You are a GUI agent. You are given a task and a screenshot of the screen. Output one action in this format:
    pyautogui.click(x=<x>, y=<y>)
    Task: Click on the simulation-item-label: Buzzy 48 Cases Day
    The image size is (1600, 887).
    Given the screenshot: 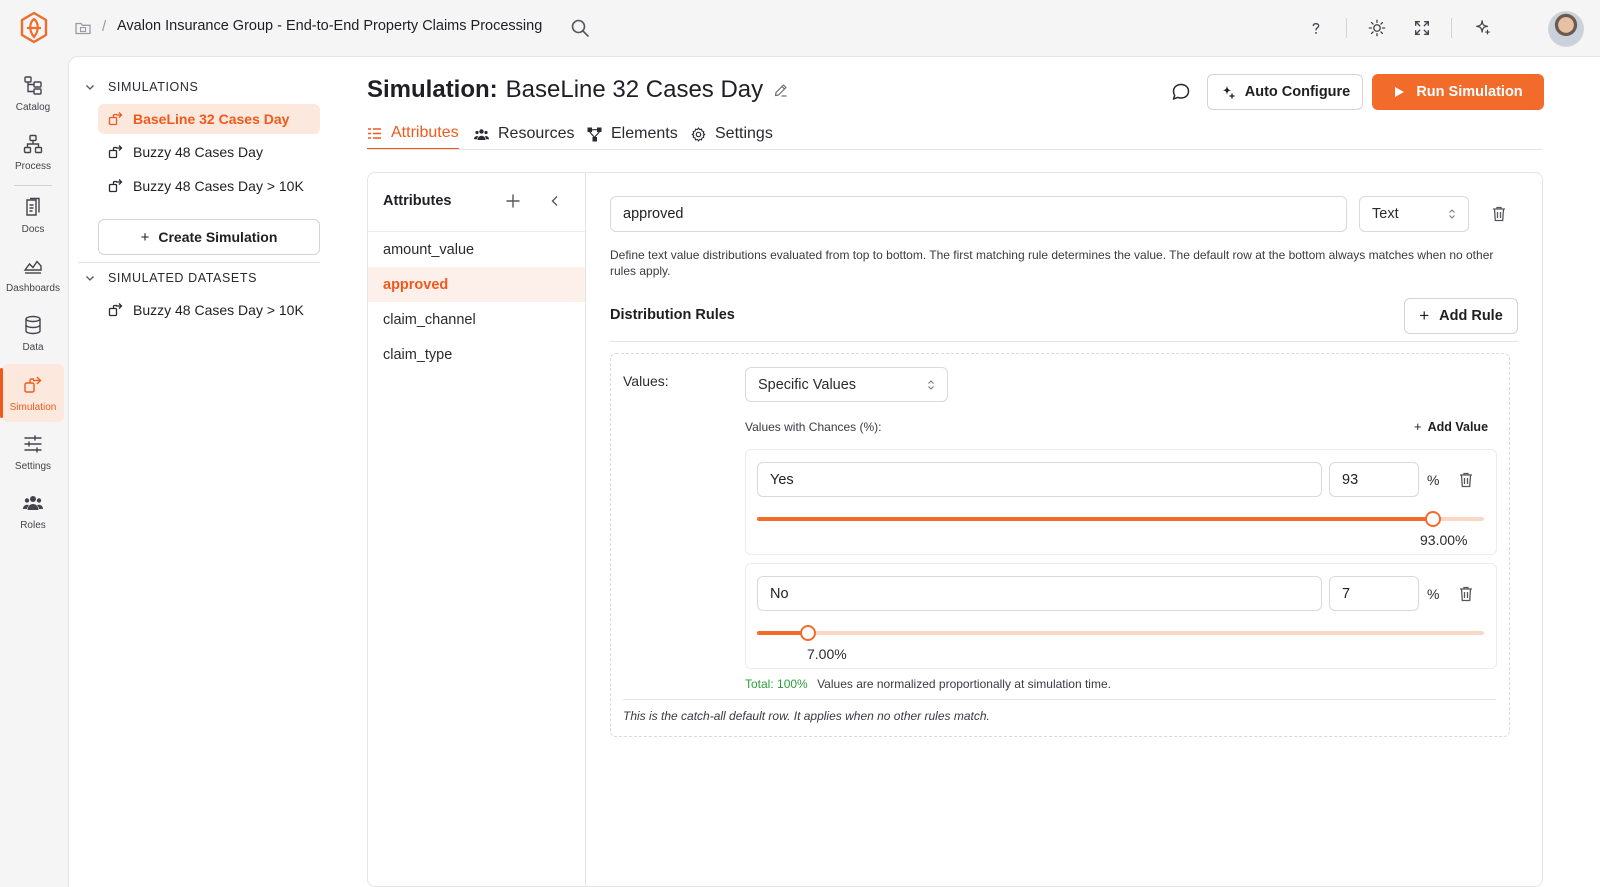 What is the action you would take?
    pyautogui.click(x=198, y=152)
    